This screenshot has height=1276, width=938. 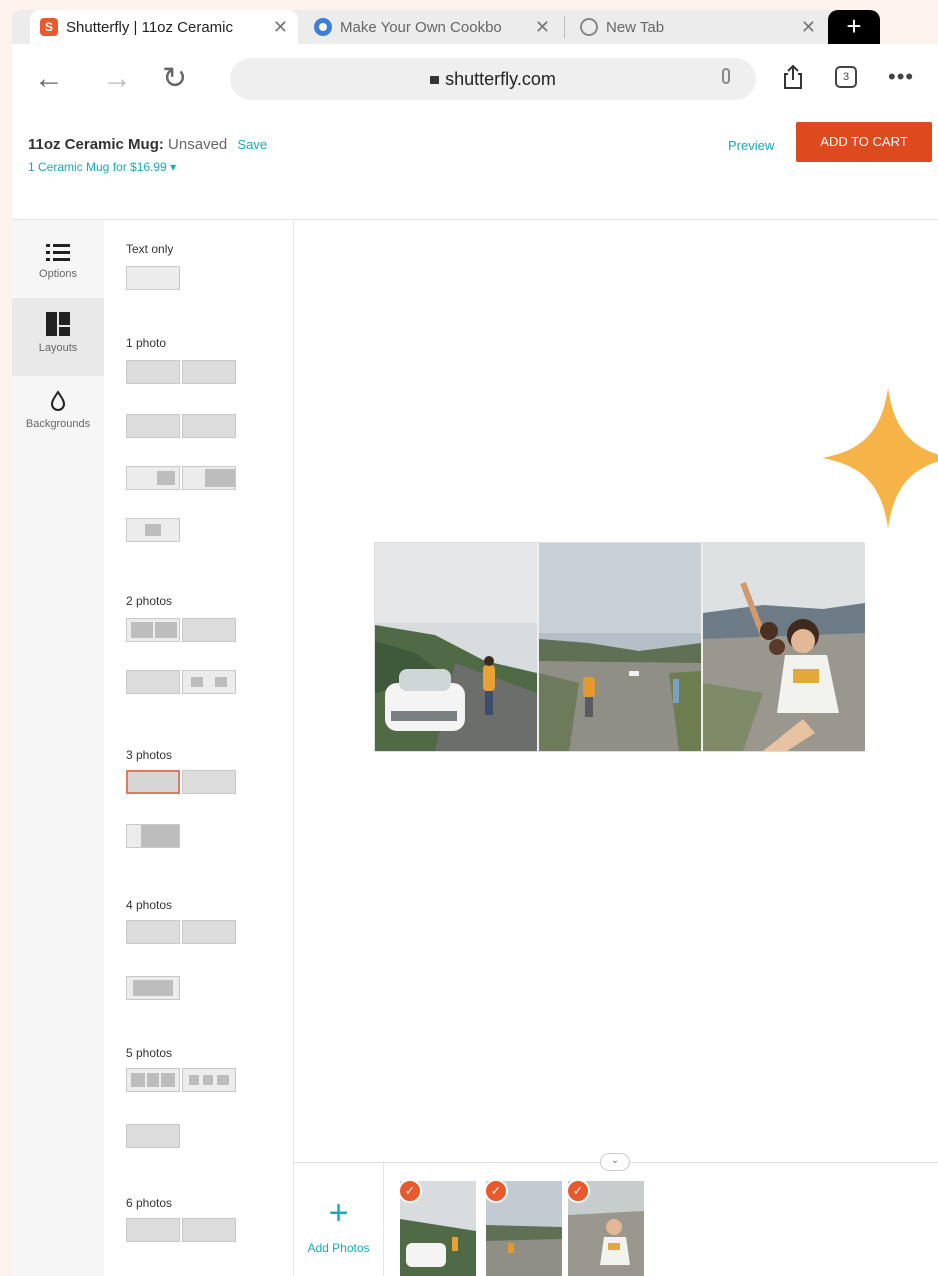 I want to click on reload-icon: ↻, so click(x=174, y=79).